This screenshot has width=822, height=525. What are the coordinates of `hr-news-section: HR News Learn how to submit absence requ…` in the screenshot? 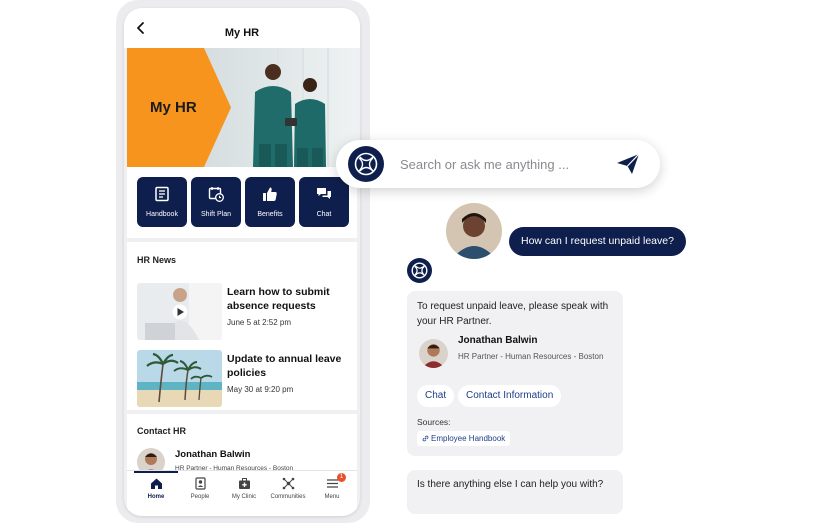 It's located at (242, 326).